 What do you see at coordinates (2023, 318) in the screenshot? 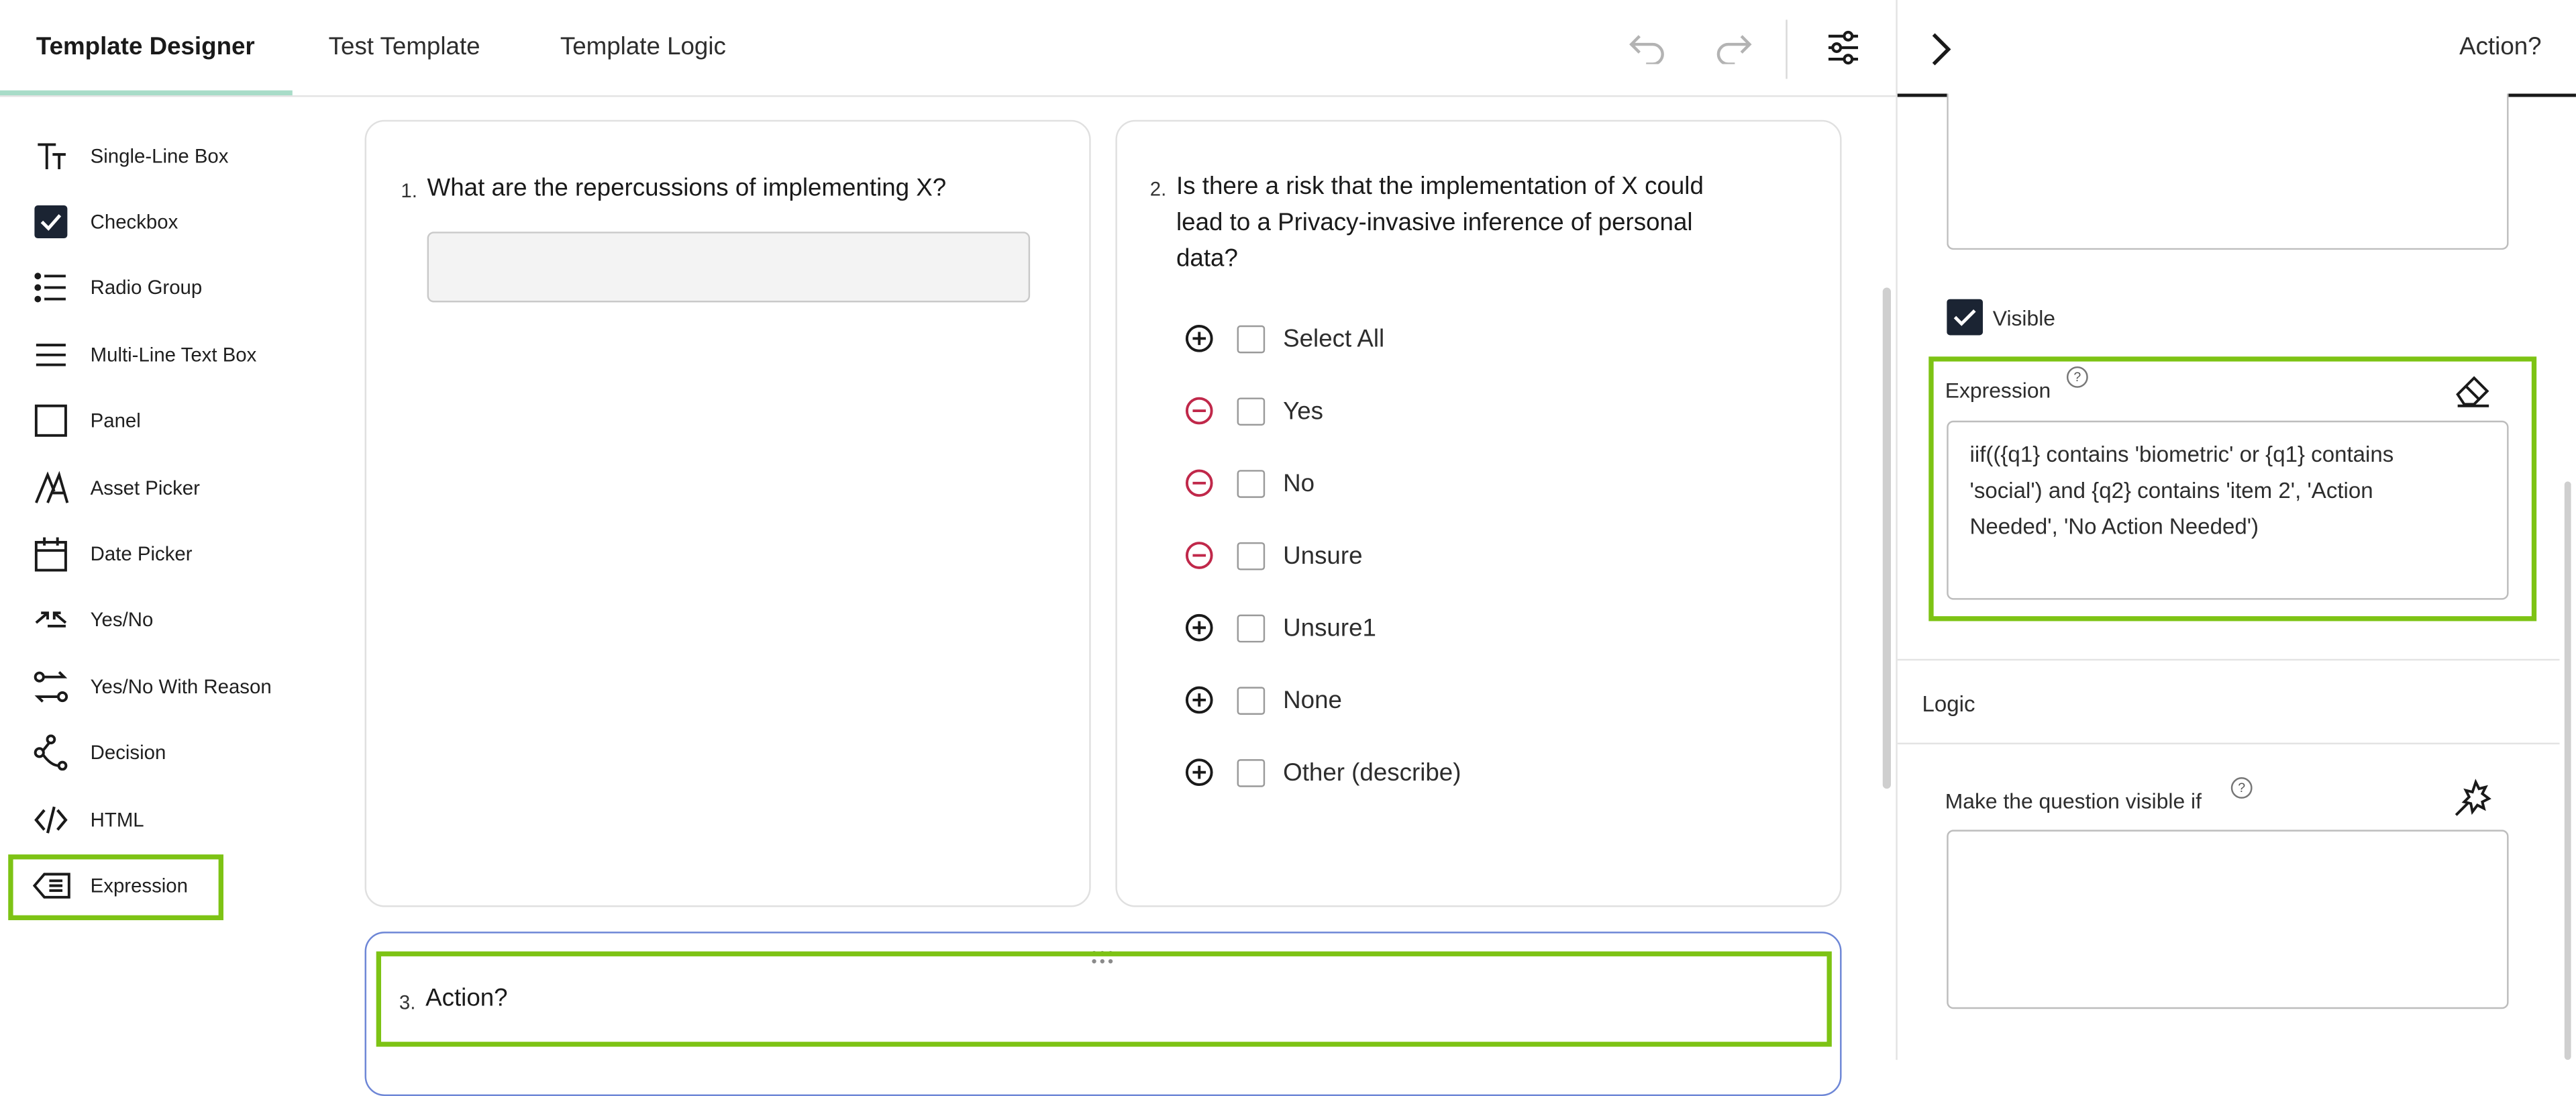
I see `visible-label: Visible` at bounding box center [2023, 318].